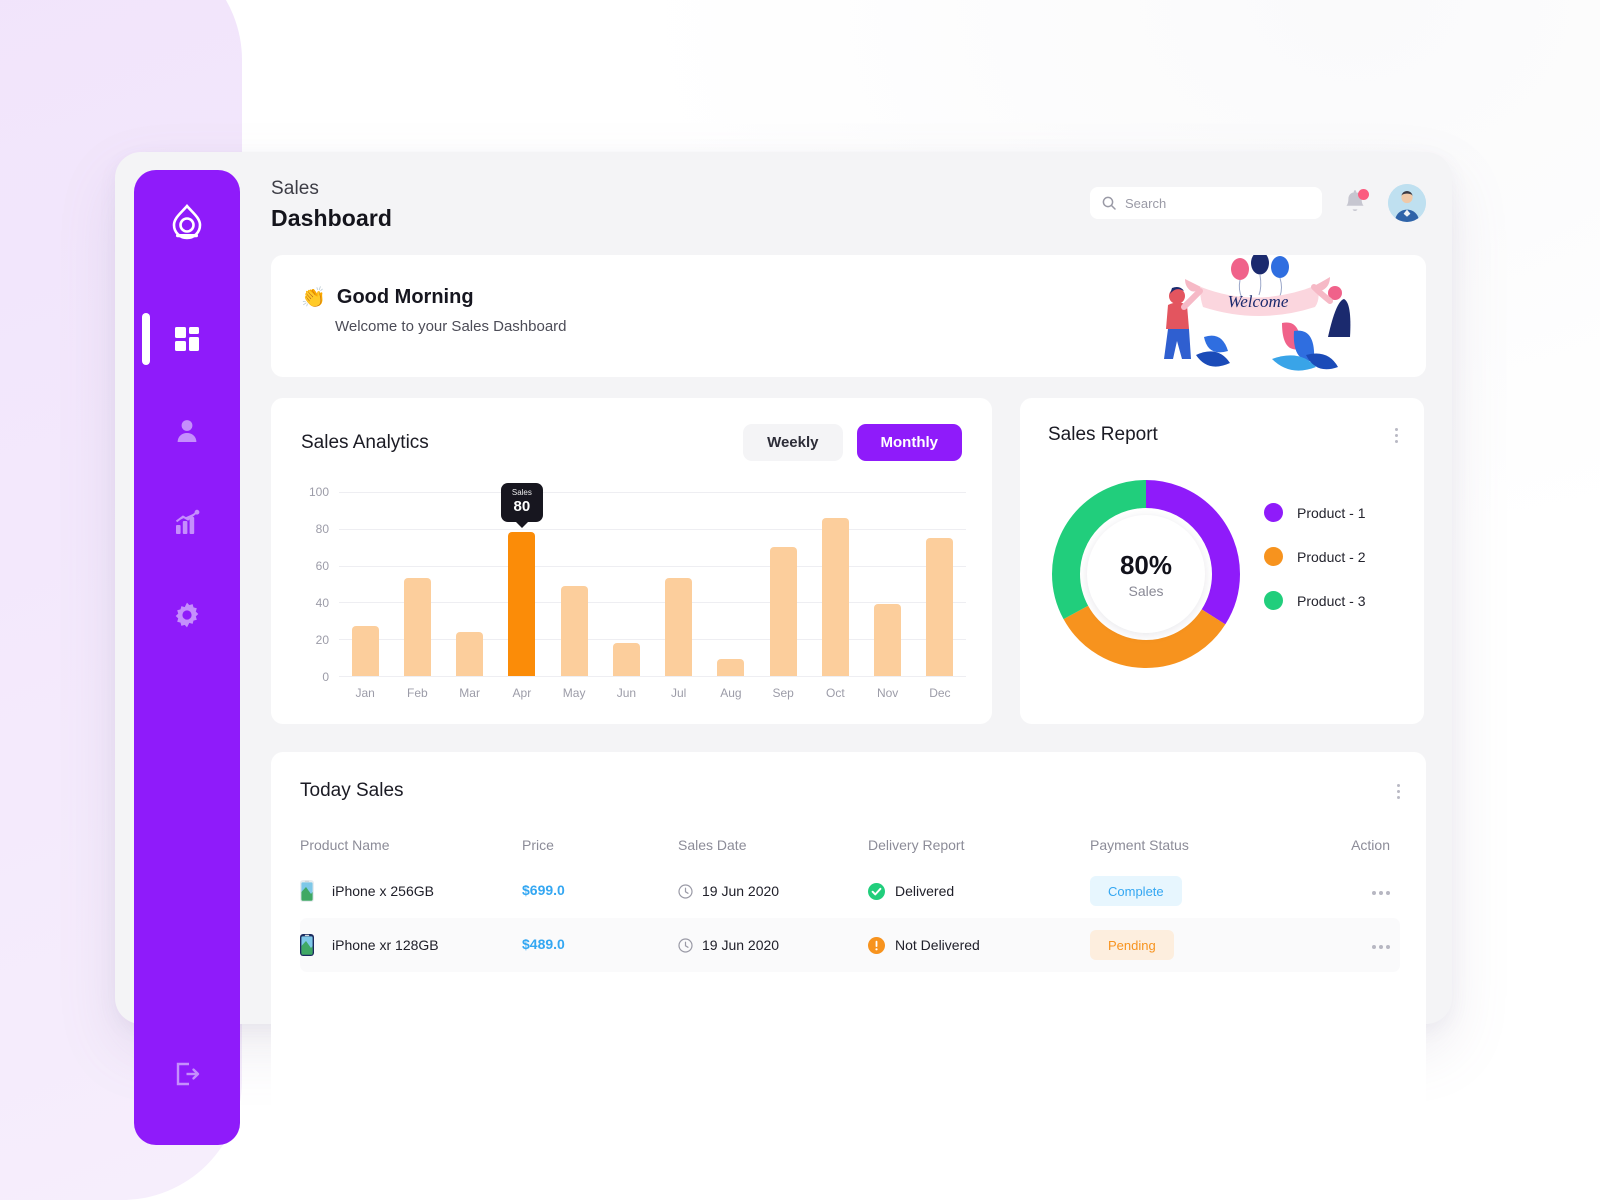  Describe the element at coordinates (470, 596) in the screenshot. I see `bar-slot: Mar` at that location.